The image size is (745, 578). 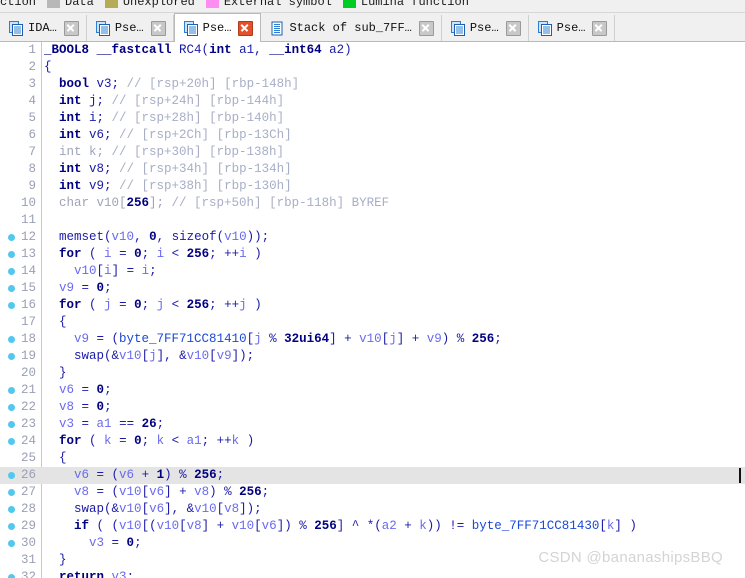 I want to click on code-line: 7 int k; // [rsp+30h] [rbp-138h], so click(x=372, y=152).